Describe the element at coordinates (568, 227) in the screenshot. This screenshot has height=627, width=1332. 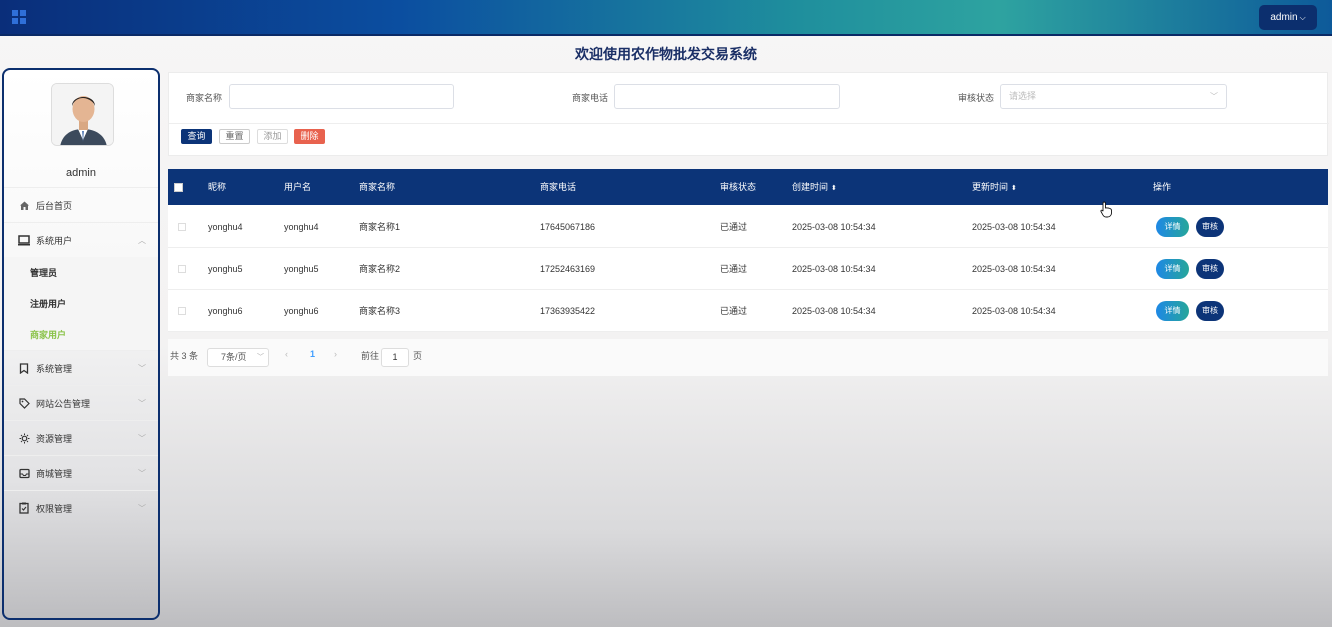
I see `cell-merchant-phone: 17645067186` at that location.